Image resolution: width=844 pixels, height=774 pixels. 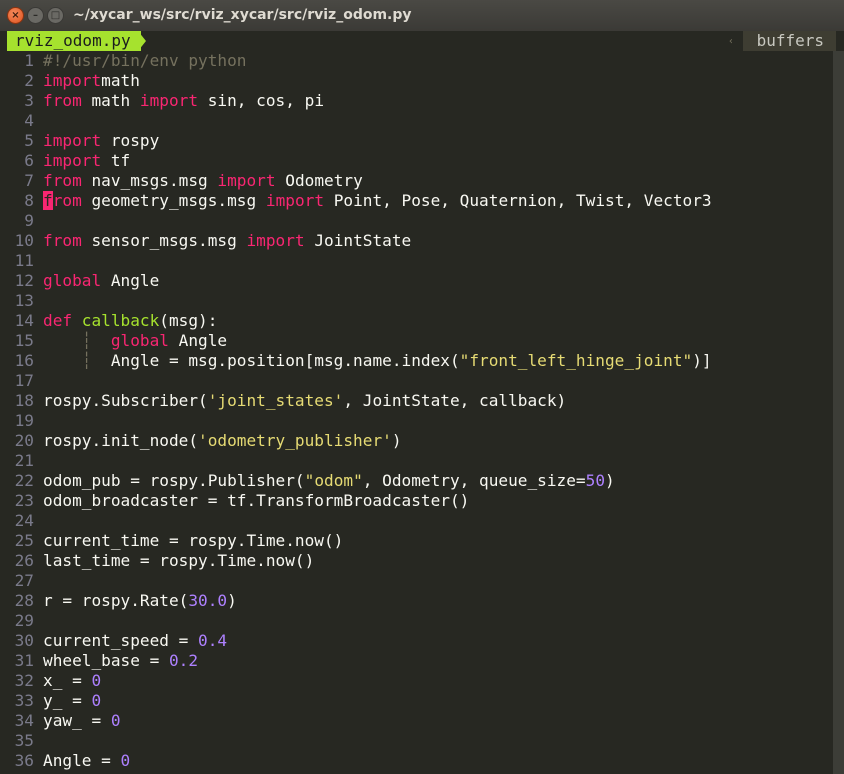 What do you see at coordinates (422, 301) in the screenshot?
I see `code-line: 13` at bounding box center [422, 301].